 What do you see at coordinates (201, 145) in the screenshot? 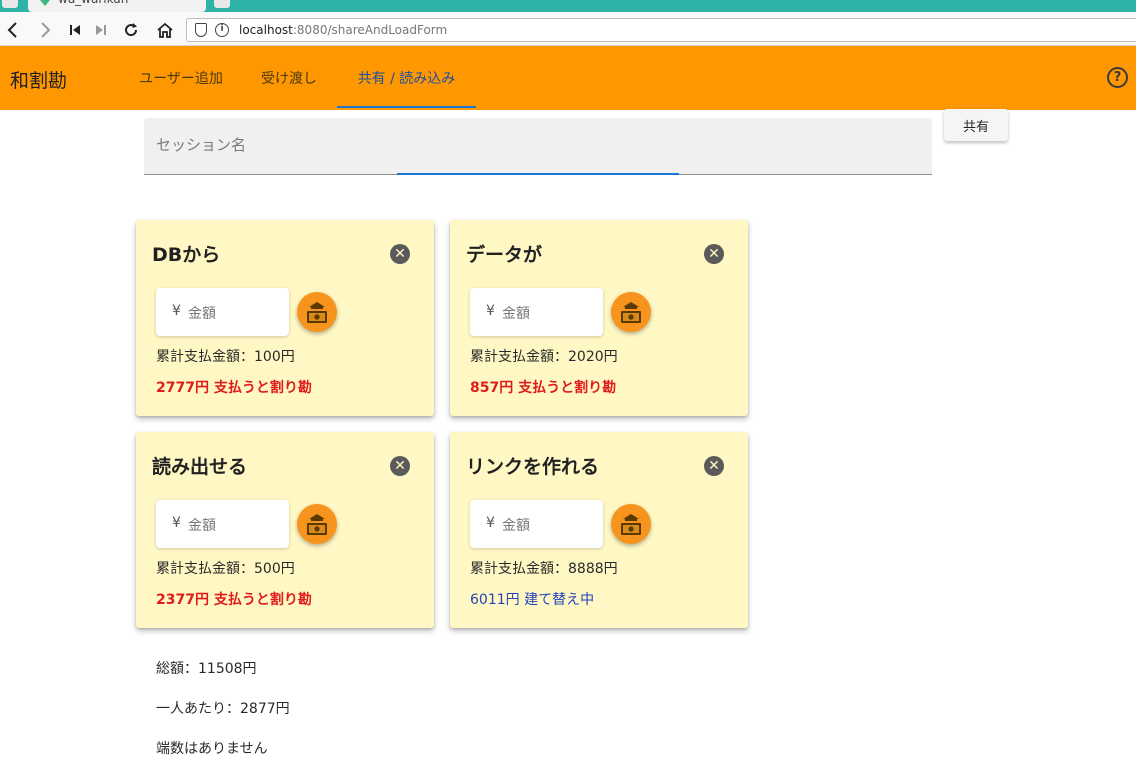
I see `session-name-label: セッション名` at bounding box center [201, 145].